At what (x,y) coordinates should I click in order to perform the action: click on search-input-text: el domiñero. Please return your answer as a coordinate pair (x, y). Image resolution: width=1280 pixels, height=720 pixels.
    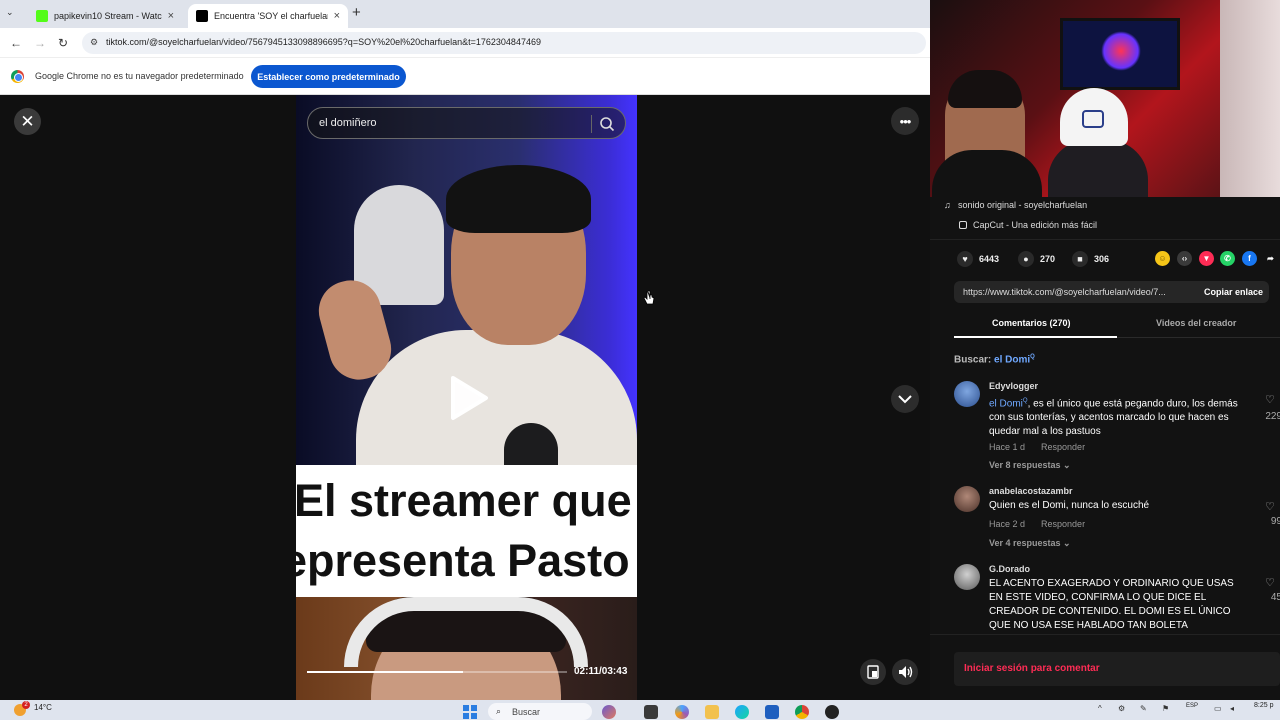
    Looking at the image, I should click on (348, 123).